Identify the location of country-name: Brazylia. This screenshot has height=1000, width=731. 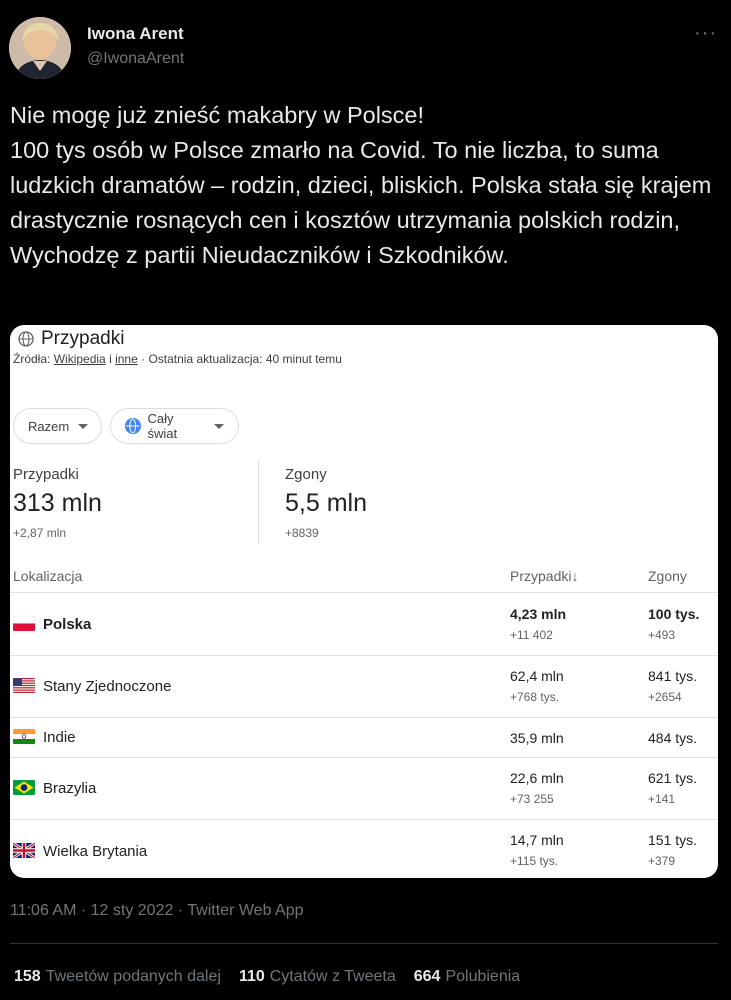
(70, 788).